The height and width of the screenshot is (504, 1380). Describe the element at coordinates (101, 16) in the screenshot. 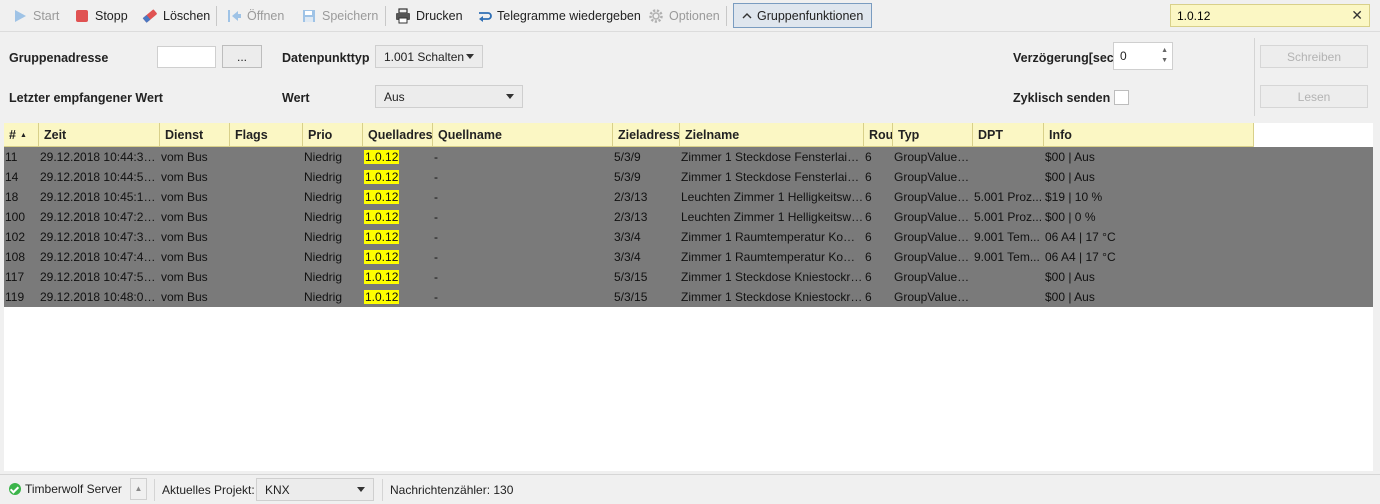

I see `stop-button: Stopp` at that location.